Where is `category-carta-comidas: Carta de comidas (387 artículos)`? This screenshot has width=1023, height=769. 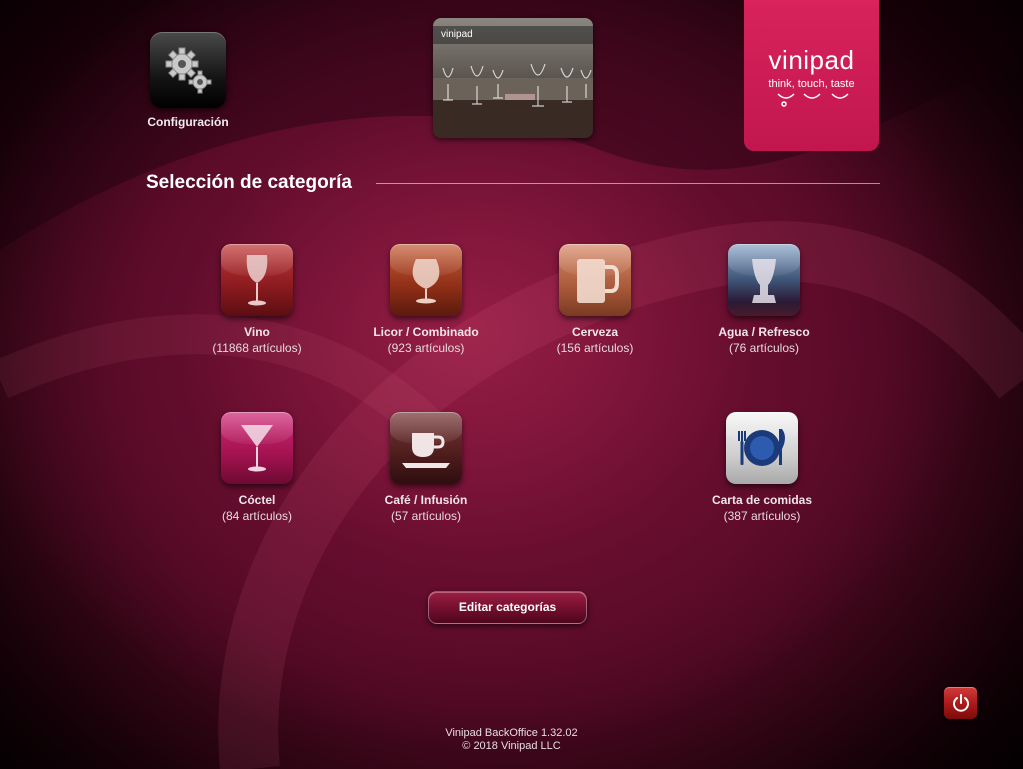
category-carta-comidas: Carta de comidas (387 artículos) is located at coordinates (762, 467).